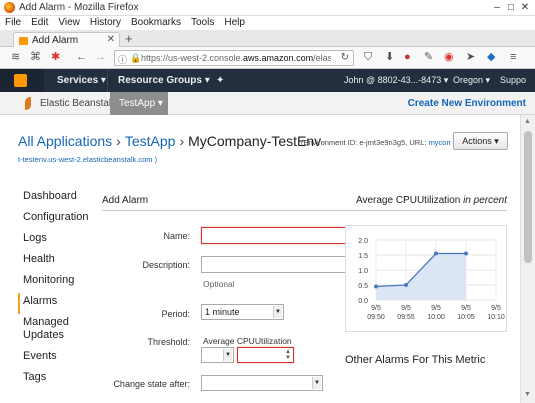 The width and height of the screenshot is (535, 403). Describe the element at coordinates (363, 286) in the screenshot. I see `chart-y-tick: 0.5` at that location.